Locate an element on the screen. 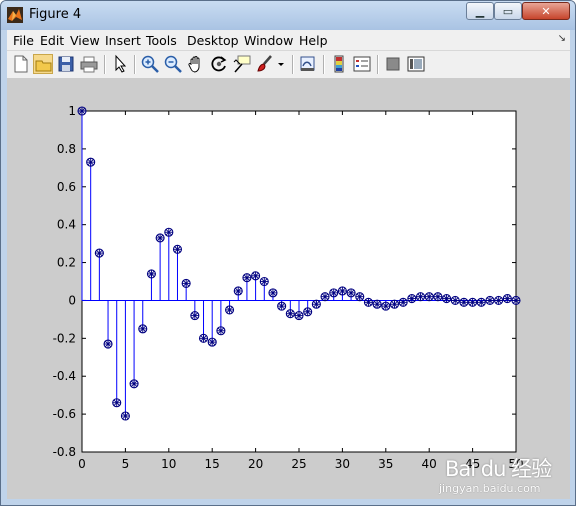  show-plot-tools-icon is located at coordinates (416, 64).